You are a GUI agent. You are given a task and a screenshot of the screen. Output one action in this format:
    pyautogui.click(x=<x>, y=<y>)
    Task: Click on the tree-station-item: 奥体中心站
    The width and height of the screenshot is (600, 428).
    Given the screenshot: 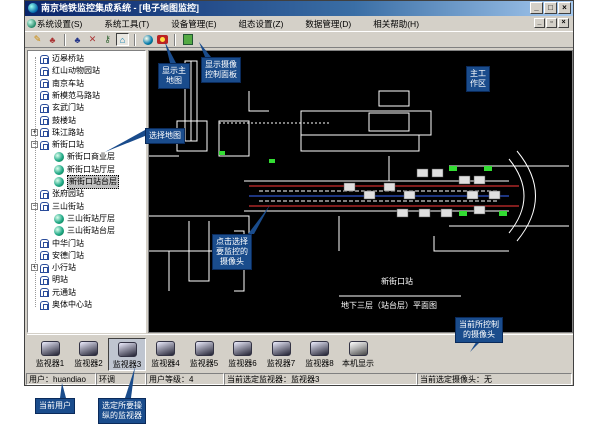 What is the action you would take?
    pyautogui.click(x=66, y=305)
    